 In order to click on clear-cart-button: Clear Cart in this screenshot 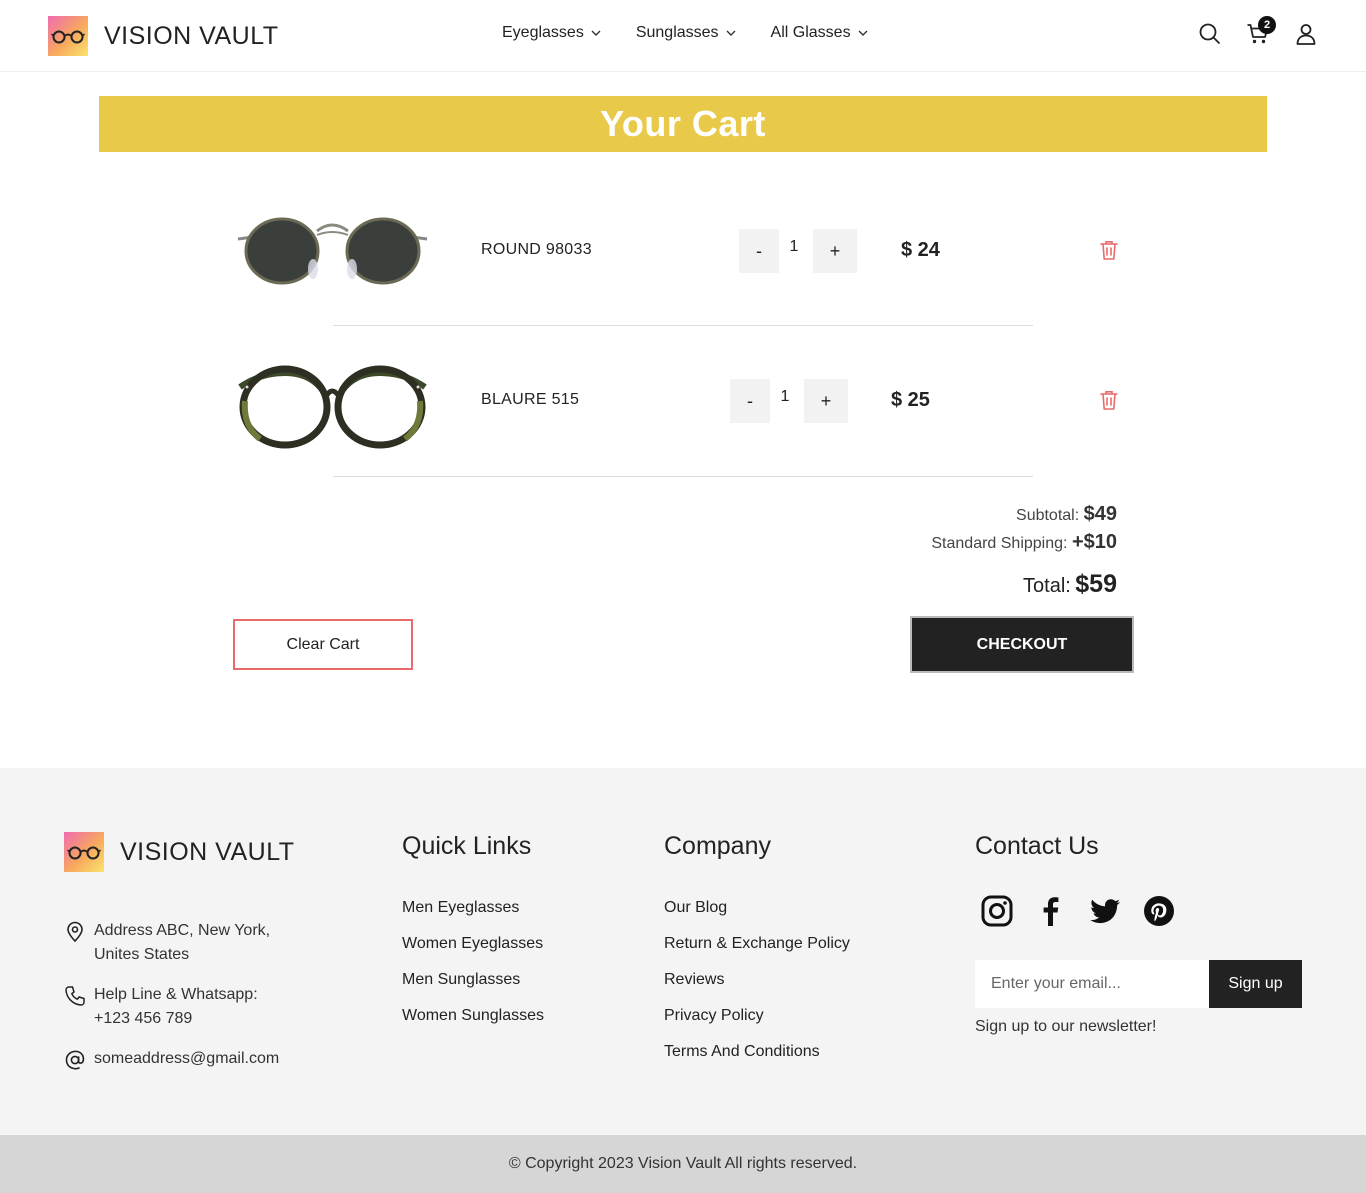, I will do `click(323, 644)`.